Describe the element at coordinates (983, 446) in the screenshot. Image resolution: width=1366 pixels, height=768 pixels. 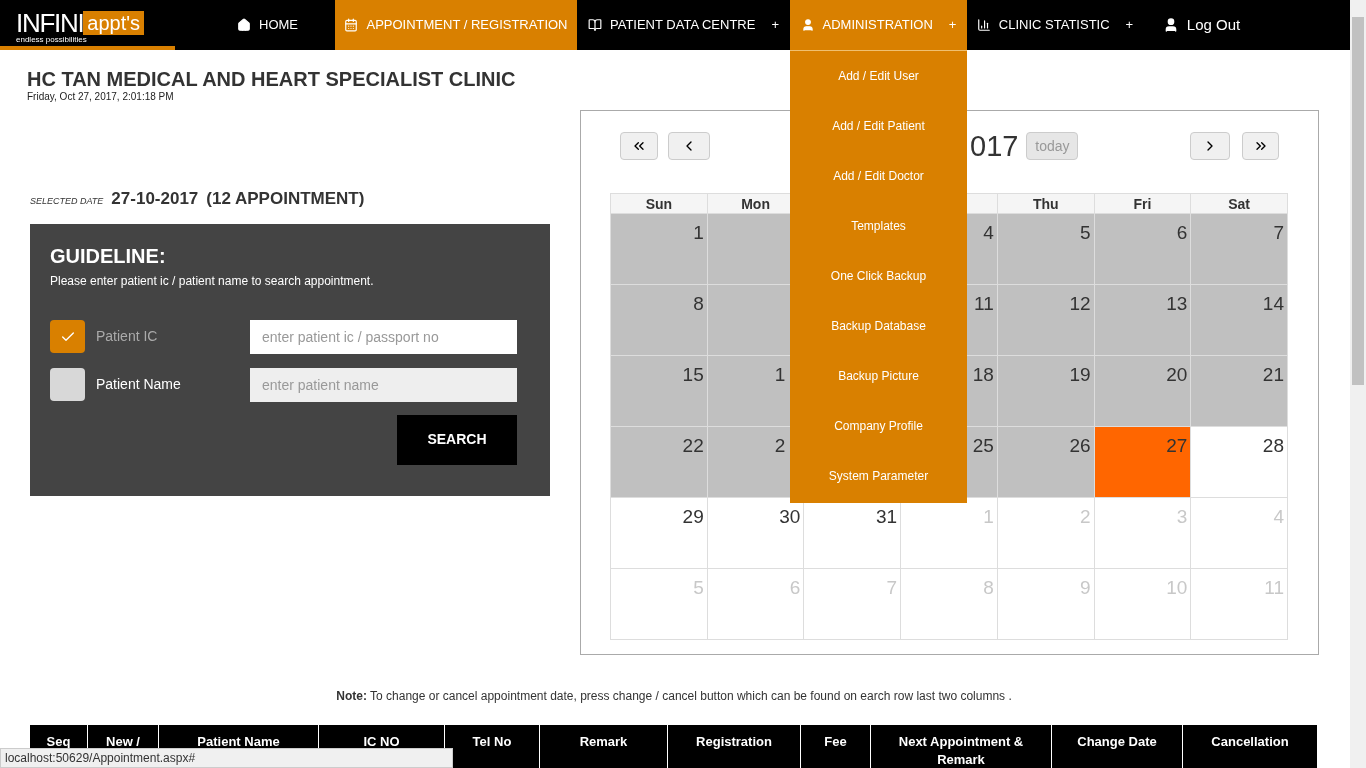
I see `day-number: 25` at that location.